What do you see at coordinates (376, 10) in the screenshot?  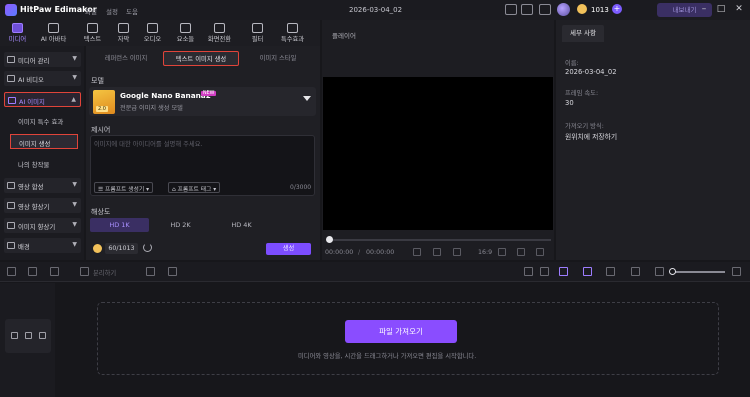 I see `project-title: 2026-03-04_02` at bounding box center [376, 10].